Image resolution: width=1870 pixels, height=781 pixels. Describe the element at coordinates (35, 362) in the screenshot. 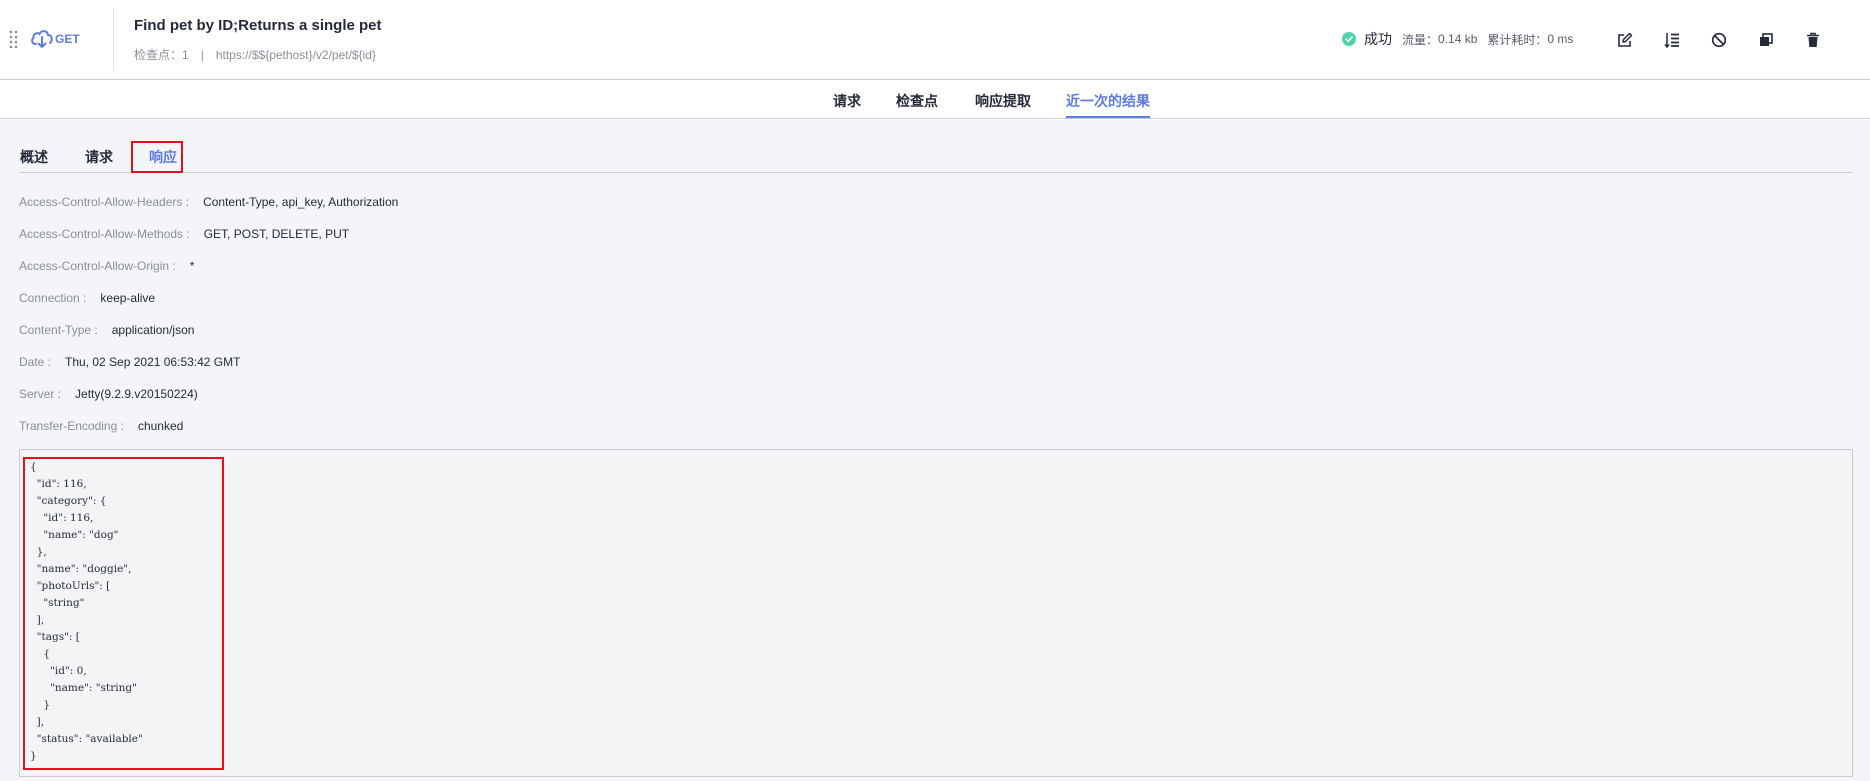

I see `header-key: Date :` at that location.